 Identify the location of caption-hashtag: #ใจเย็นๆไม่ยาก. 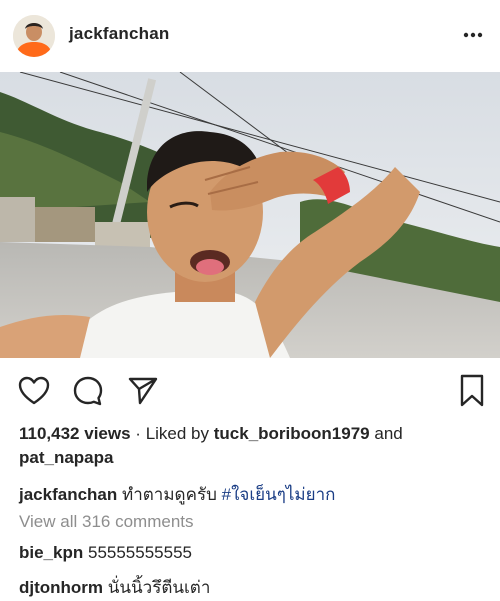
(279, 494).